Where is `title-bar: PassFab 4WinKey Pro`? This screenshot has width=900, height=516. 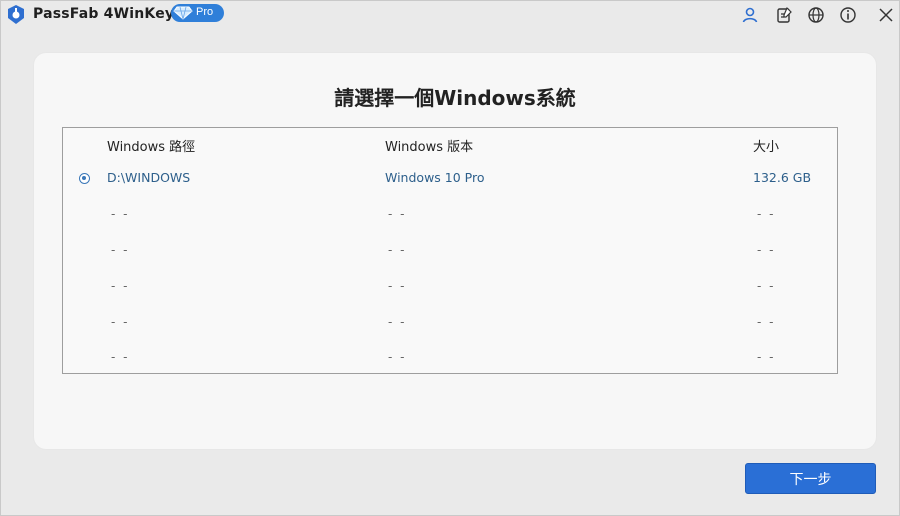
title-bar: PassFab 4WinKey Pro is located at coordinates (450, 15).